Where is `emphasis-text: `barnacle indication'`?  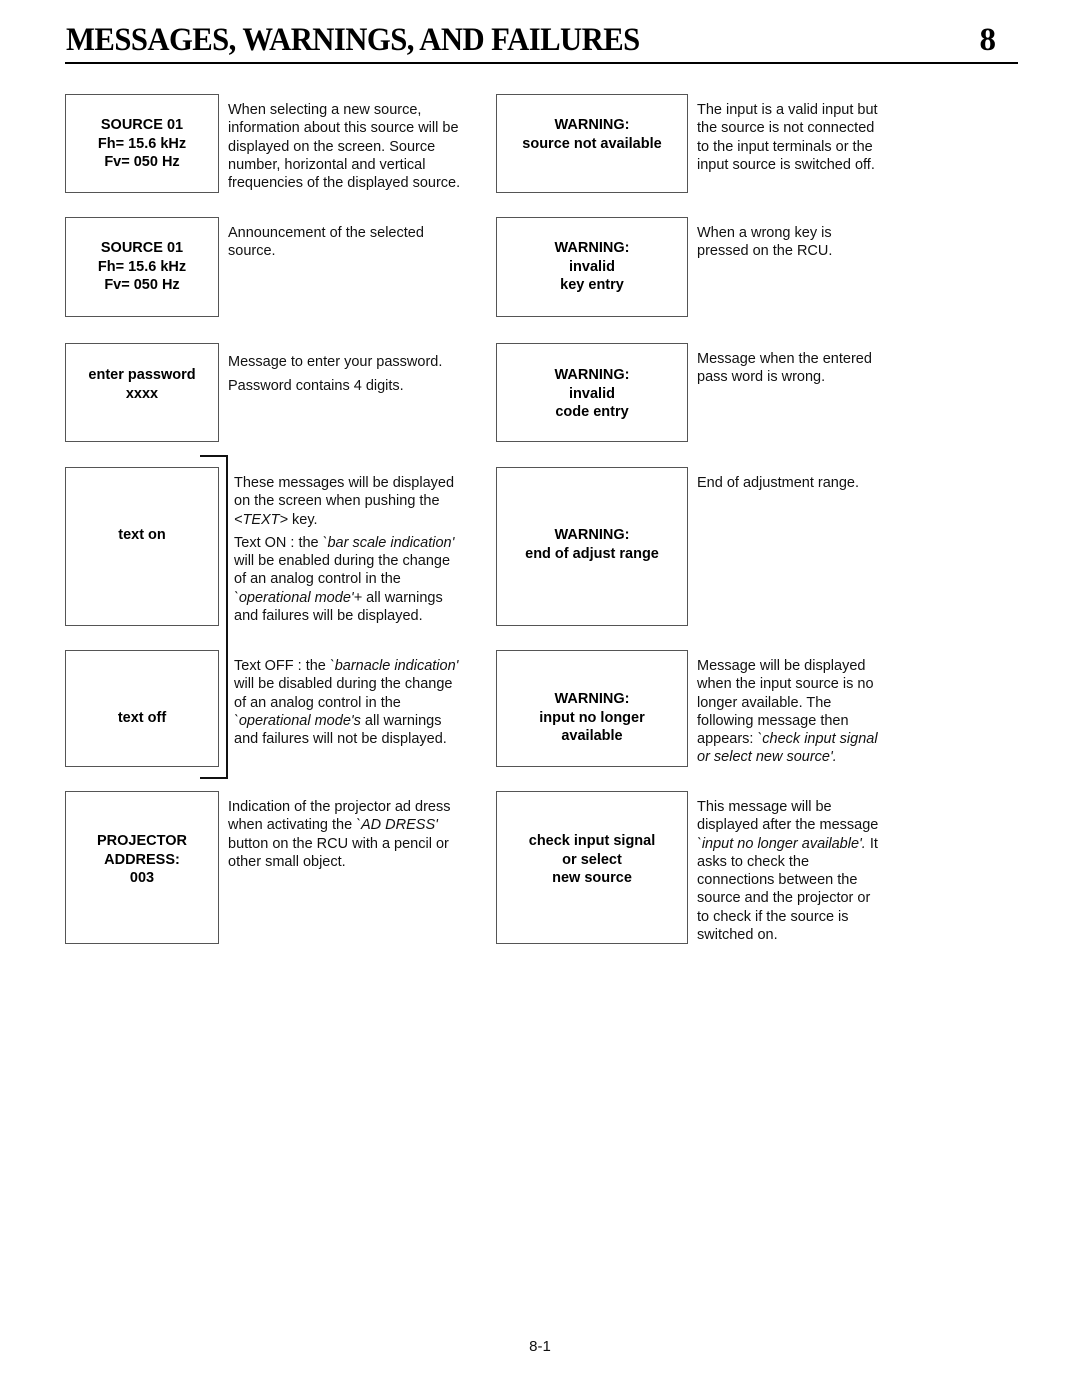 emphasis-text: `barnacle indication' is located at coordinates (394, 666).